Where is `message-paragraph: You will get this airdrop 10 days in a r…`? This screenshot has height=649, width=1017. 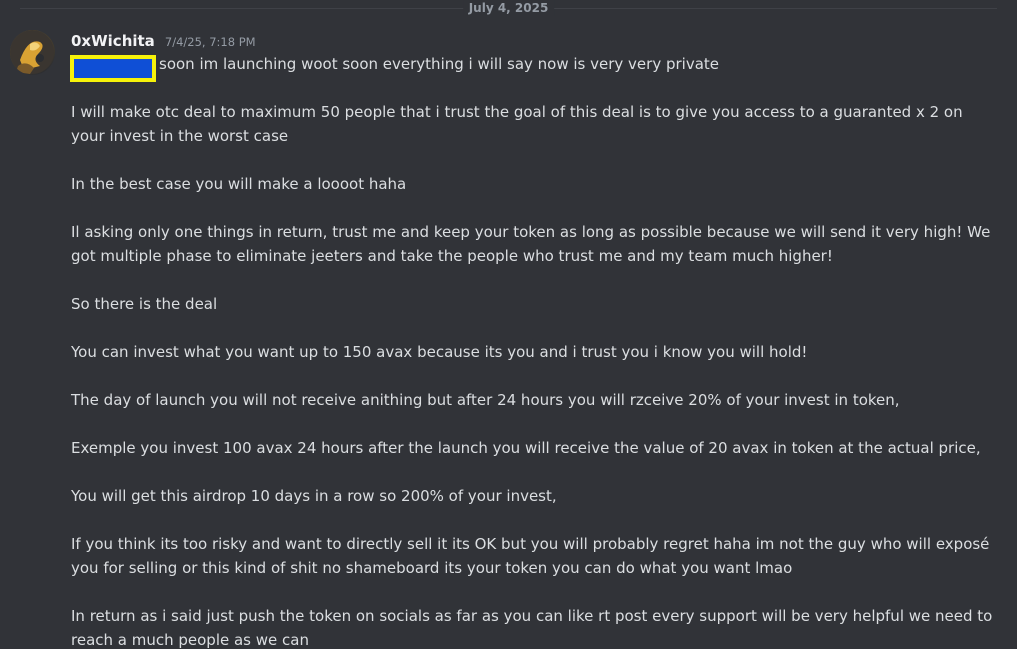 message-paragraph: You will get this airdrop 10 days in a r… is located at coordinates (314, 496).